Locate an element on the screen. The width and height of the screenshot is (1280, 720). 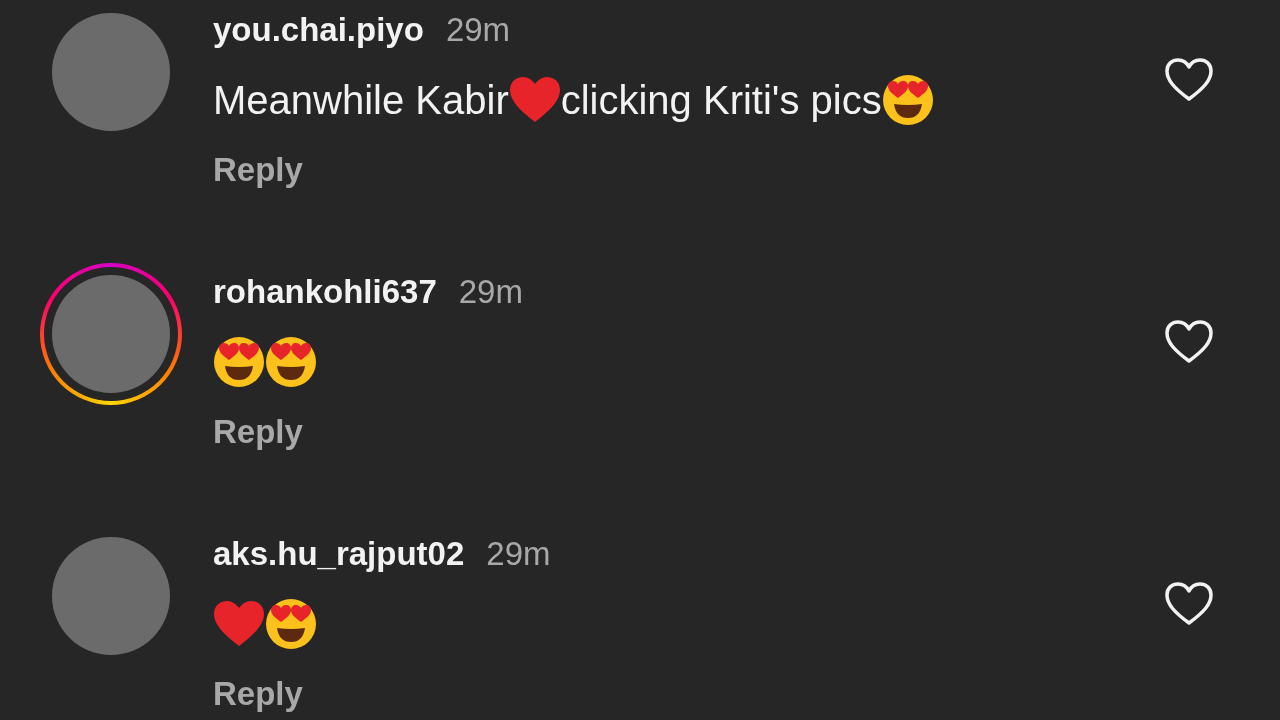
comment-text: Meanwhile Kabir is located at coordinates (361, 100).